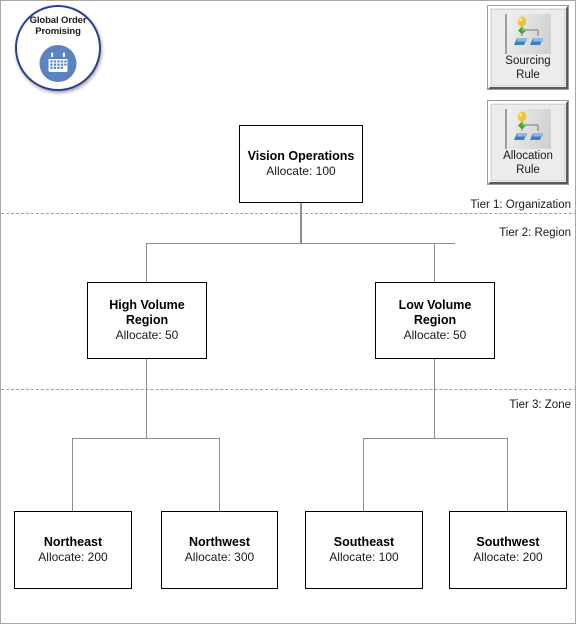 The height and width of the screenshot is (624, 576). I want to click on node-title-line1: High Volume, so click(147, 305).